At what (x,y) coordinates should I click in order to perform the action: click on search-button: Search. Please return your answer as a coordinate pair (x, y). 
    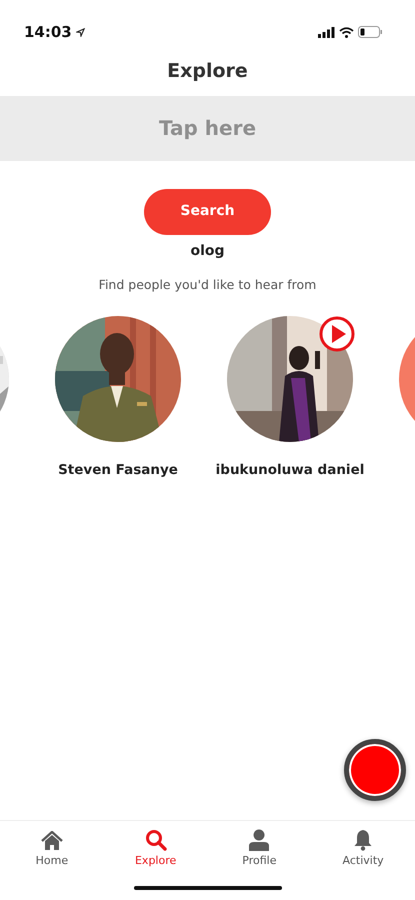
    Looking at the image, I should click on (207, 211).